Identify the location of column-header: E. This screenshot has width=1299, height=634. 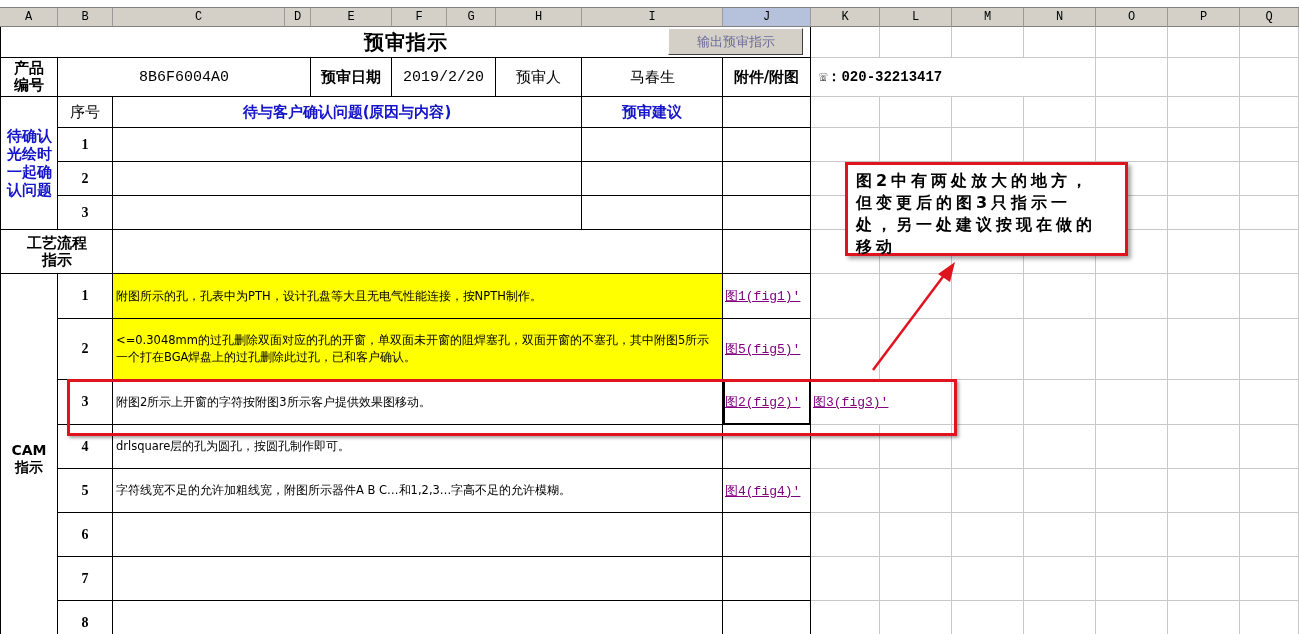
(351, 17).